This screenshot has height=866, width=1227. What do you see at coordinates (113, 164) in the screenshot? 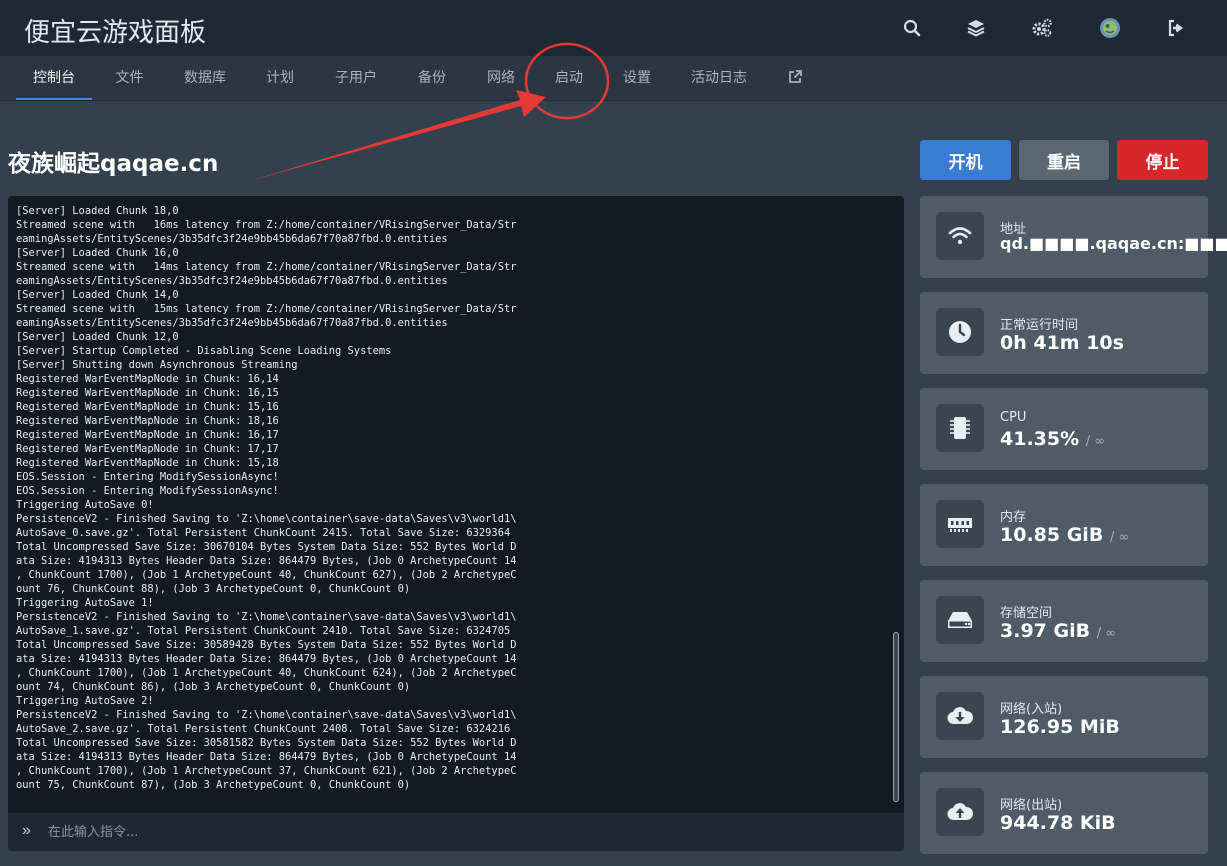
I see `server-name: 夜族崛起qaqae.cn` at bounding box center [113, 164].